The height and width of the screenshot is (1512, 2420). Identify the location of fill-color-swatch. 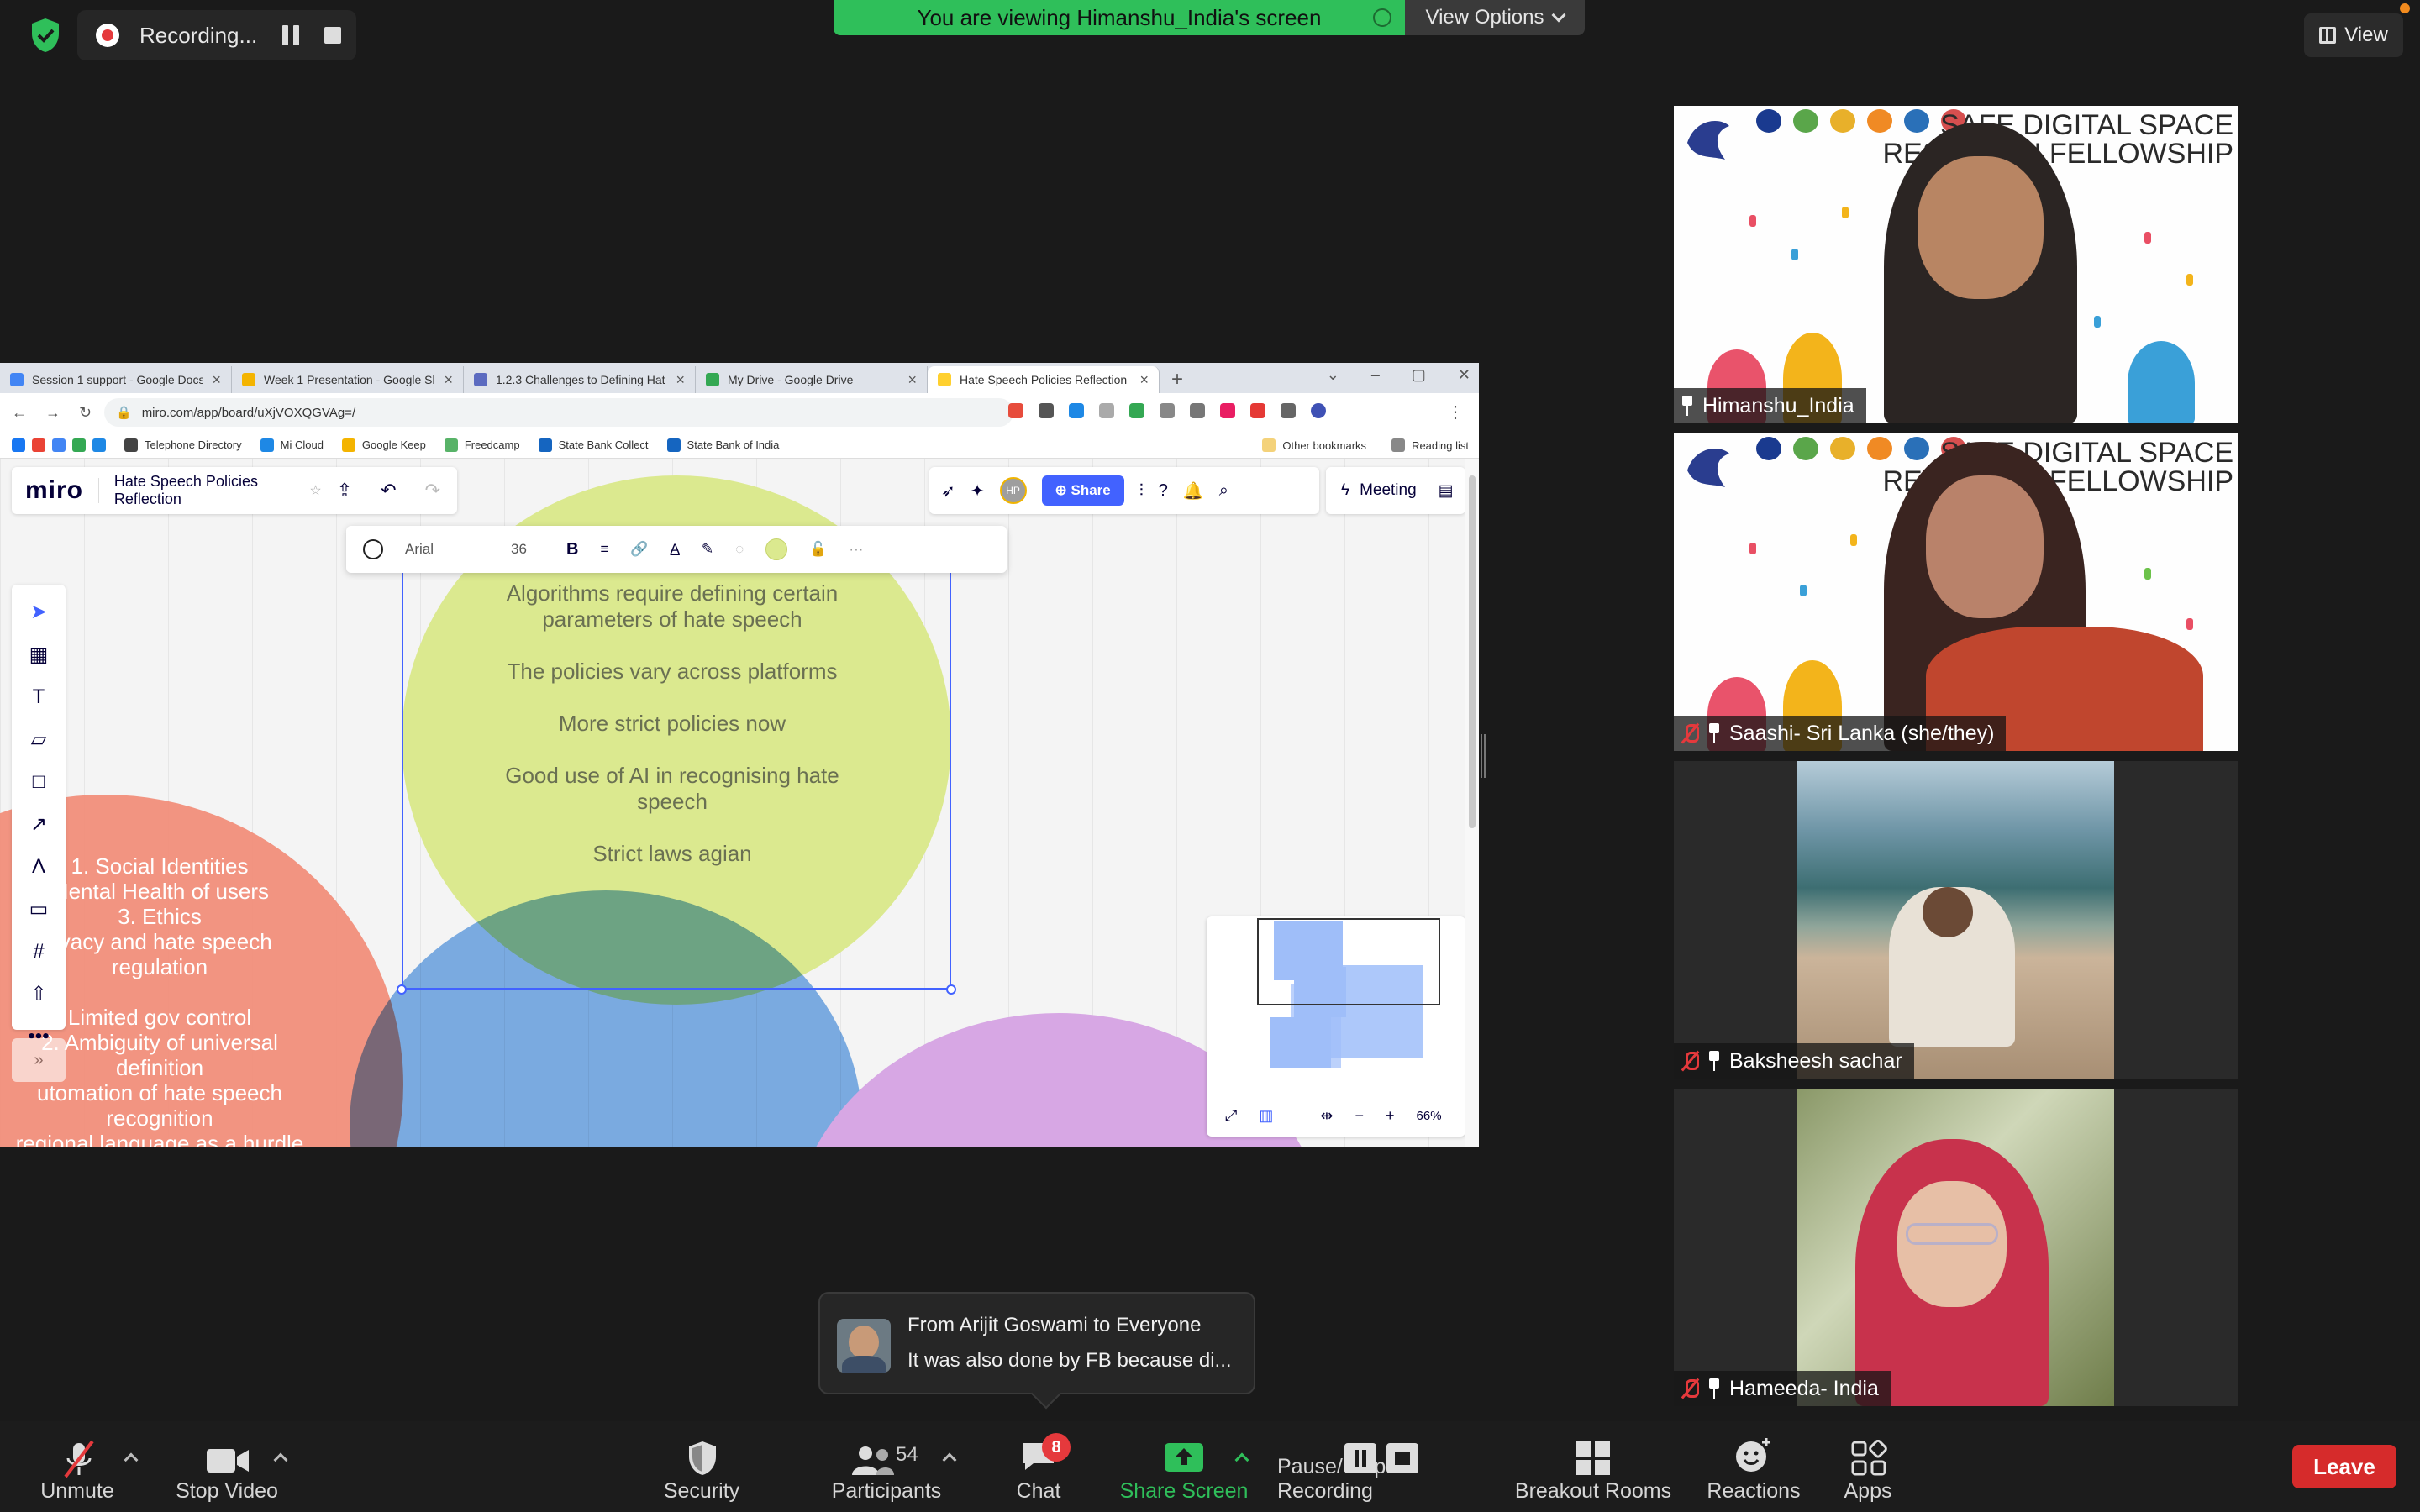
(777, 549).